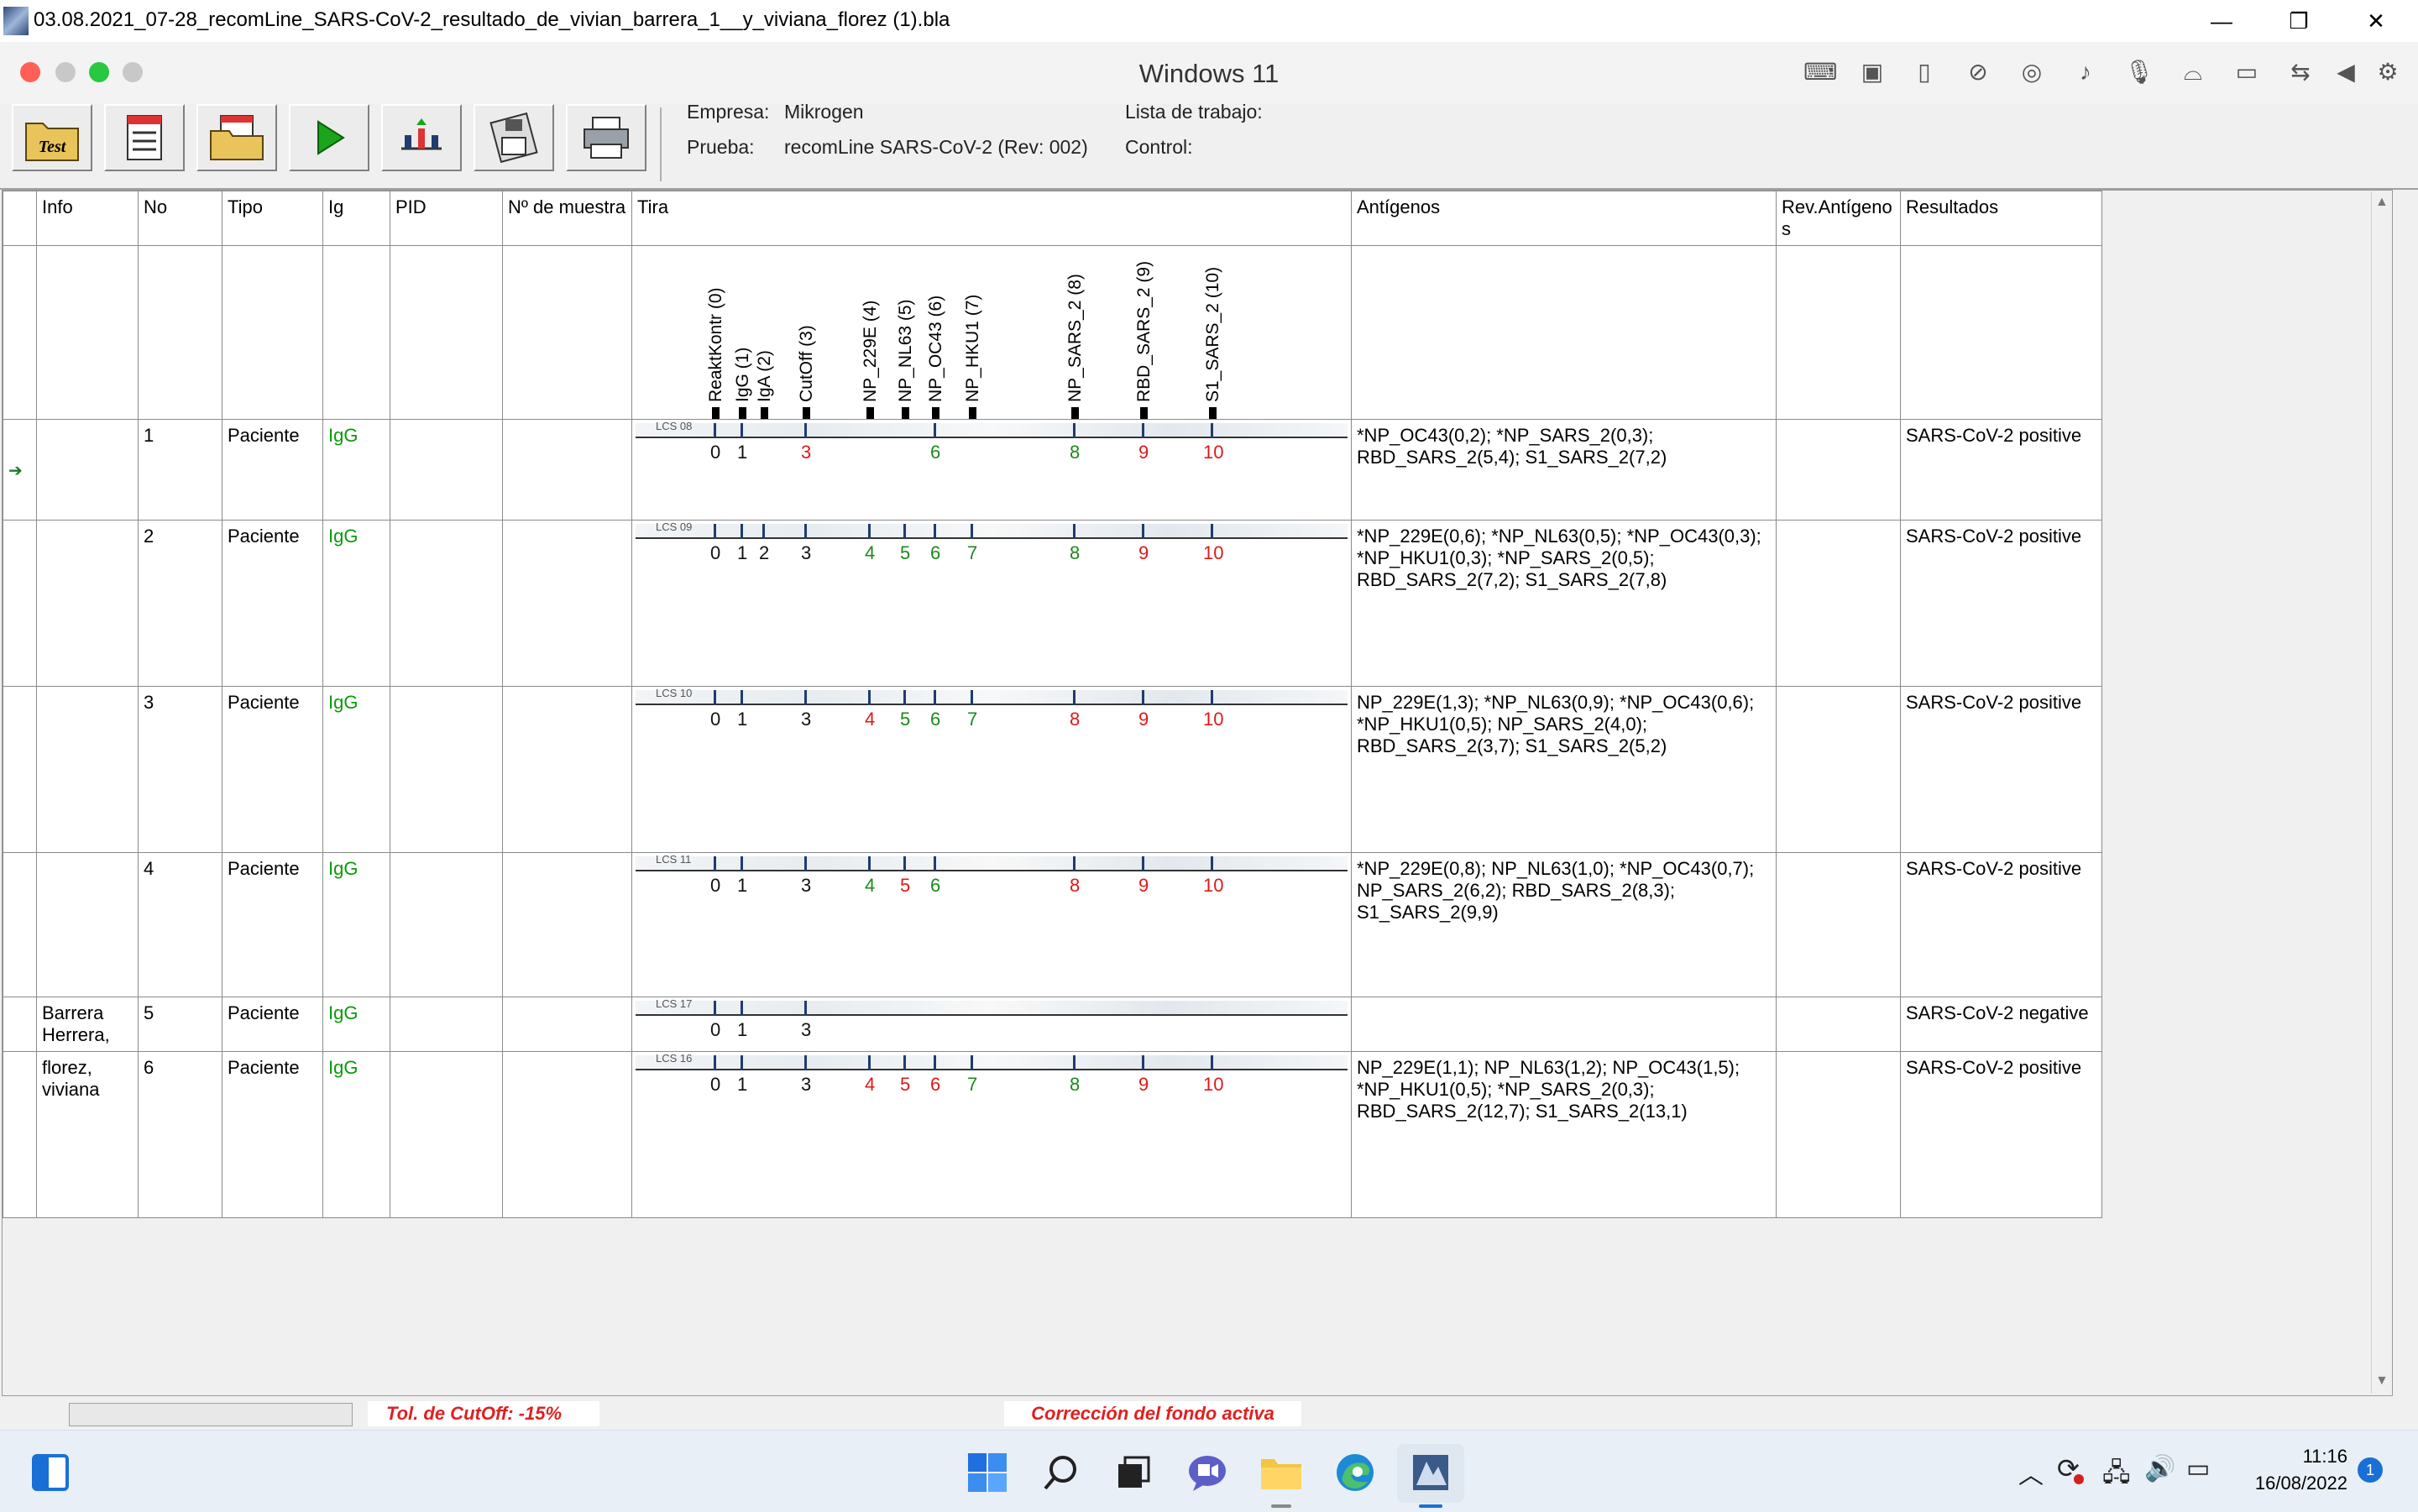 Image resolution: width=2418 pixels, height=1512 pixels. Describe the element at coordinates (356, 218) in the screenshot. I see `col-header-ig: Ig` at that location.